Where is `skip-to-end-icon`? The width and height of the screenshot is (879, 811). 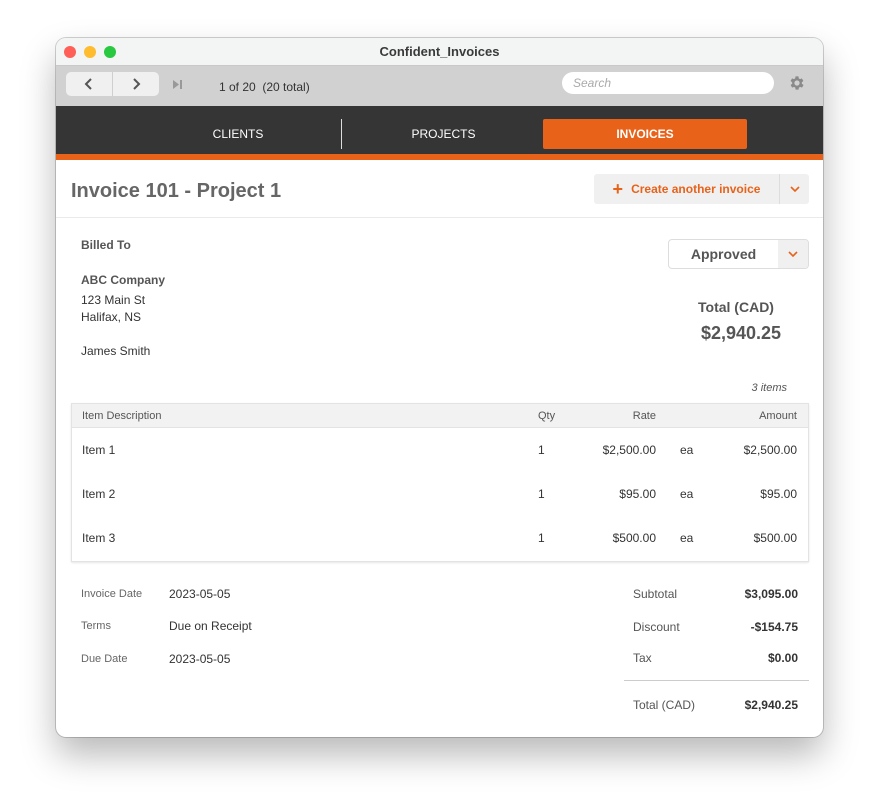 skip-to-end-icon is located at coordinates (177, 84).